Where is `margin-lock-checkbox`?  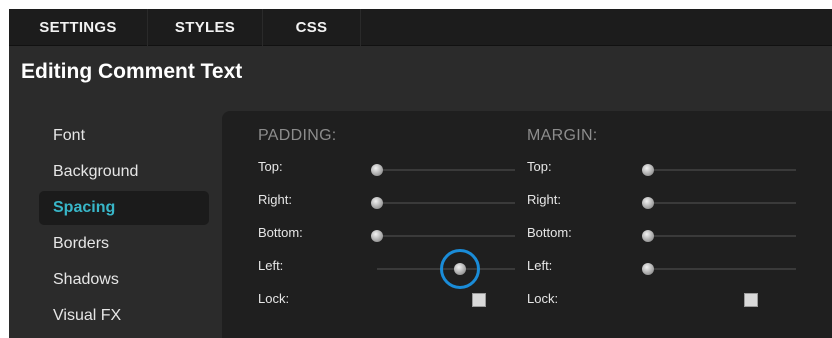
margin-lock-checkbox is located at coordinates (751, 300).